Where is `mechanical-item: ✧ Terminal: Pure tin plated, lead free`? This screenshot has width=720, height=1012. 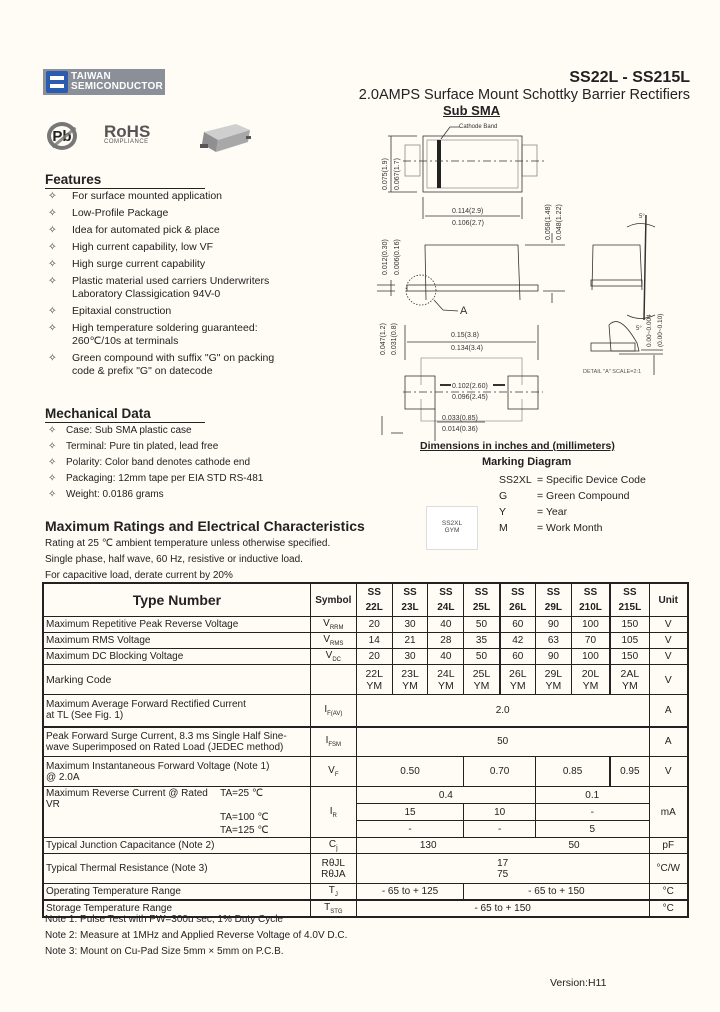
mechanical-item: ✧ Terminal: Pure tin plated, lead free is located at coordinates (133, 446).